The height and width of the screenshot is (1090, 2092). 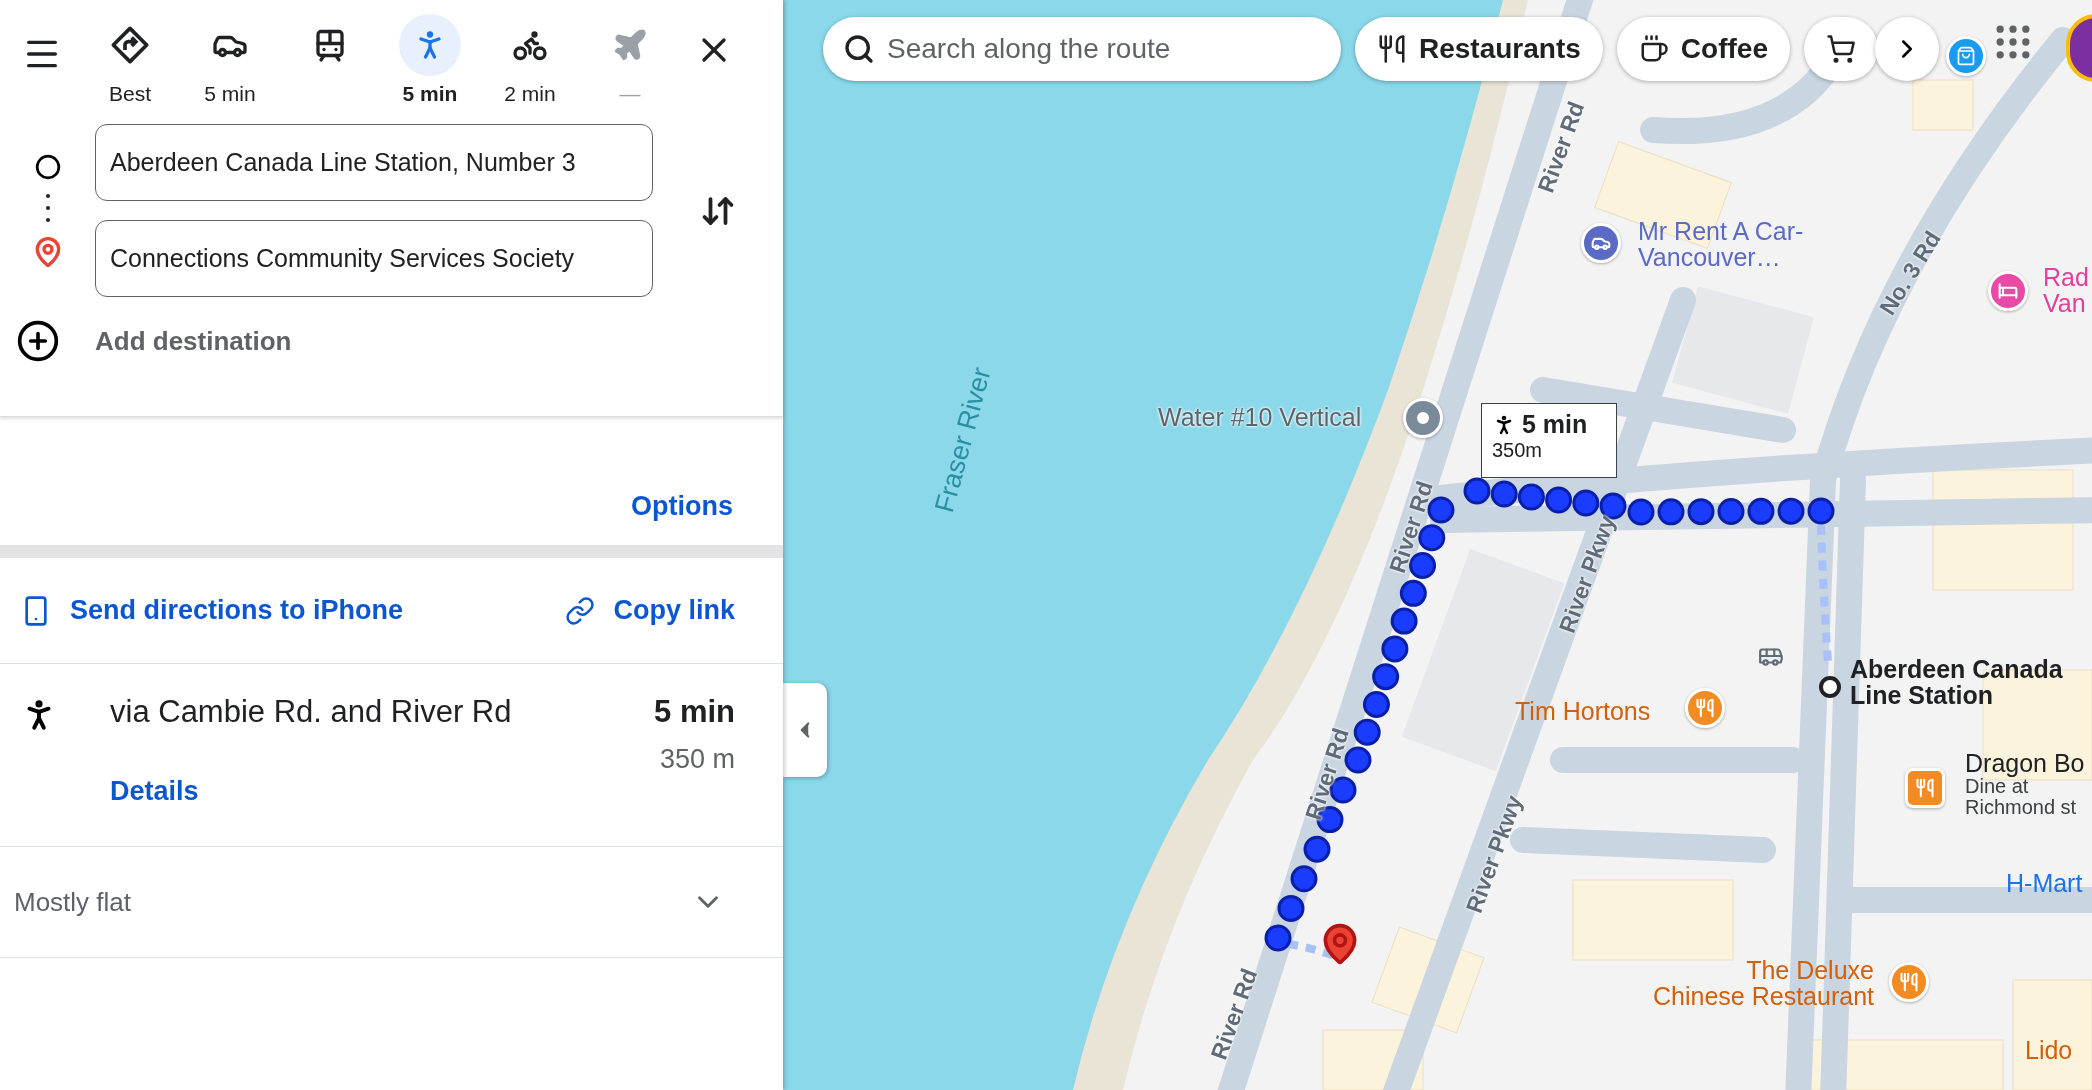 I want to click on search-icon, so click(x=859, y=49).